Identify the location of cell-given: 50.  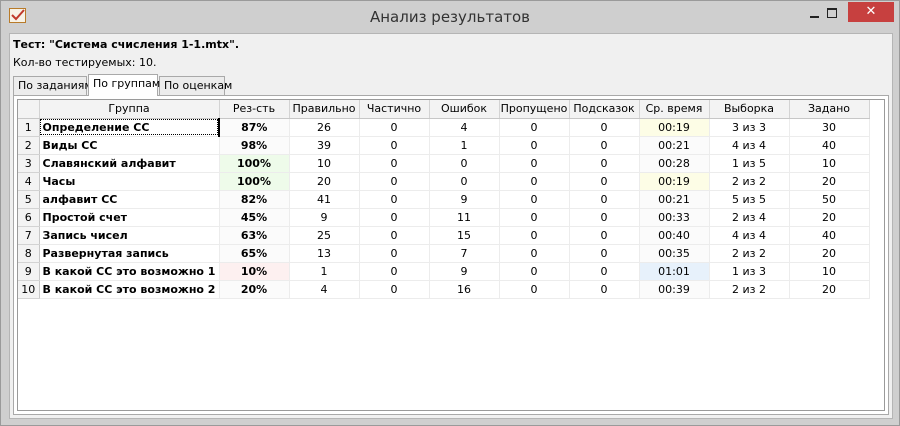
(829, 199).